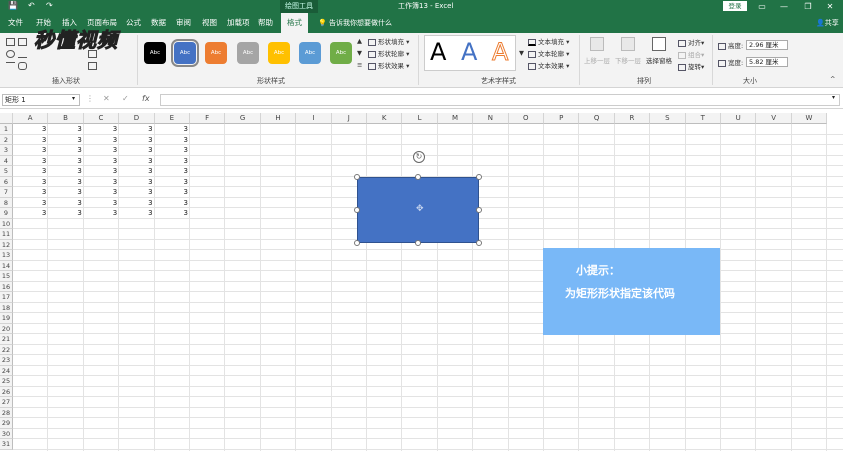 This screenshot has width=843, height=451. What do you see at coordinates (6, 307) in the screenshot?
I see `row-header: 18` at bounding box center [6, 307].